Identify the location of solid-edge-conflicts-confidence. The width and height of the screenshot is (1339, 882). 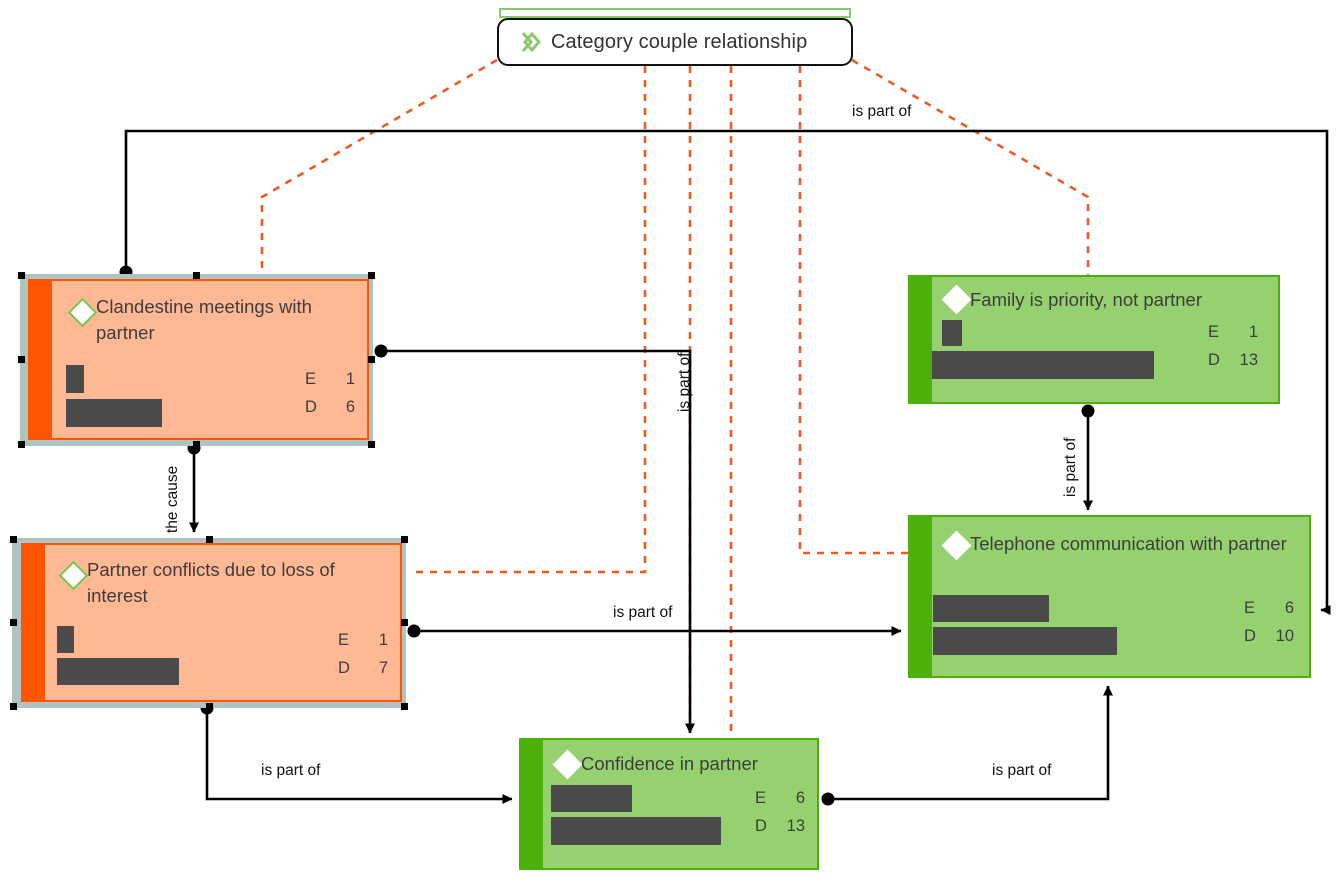
(359, 755).